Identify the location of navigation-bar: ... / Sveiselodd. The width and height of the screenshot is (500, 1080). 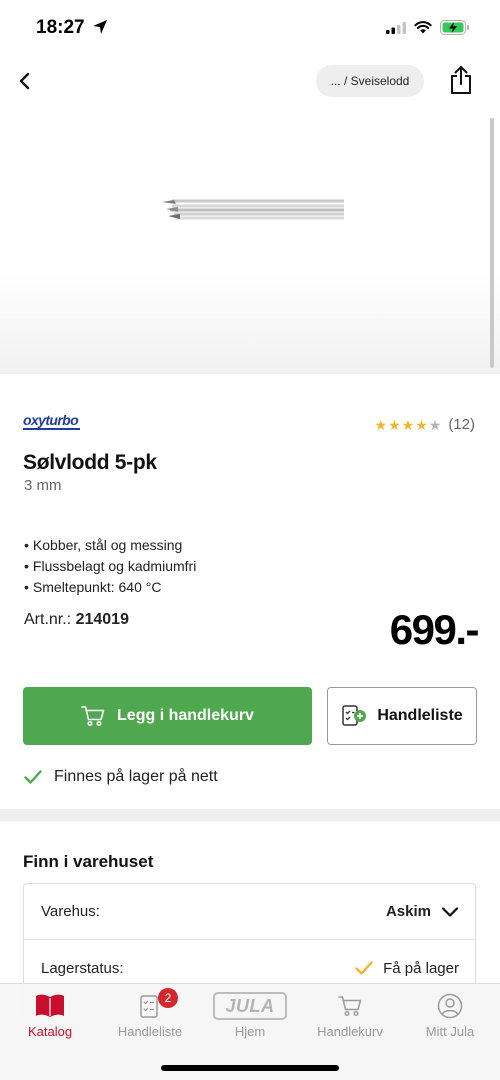
(250, 82).